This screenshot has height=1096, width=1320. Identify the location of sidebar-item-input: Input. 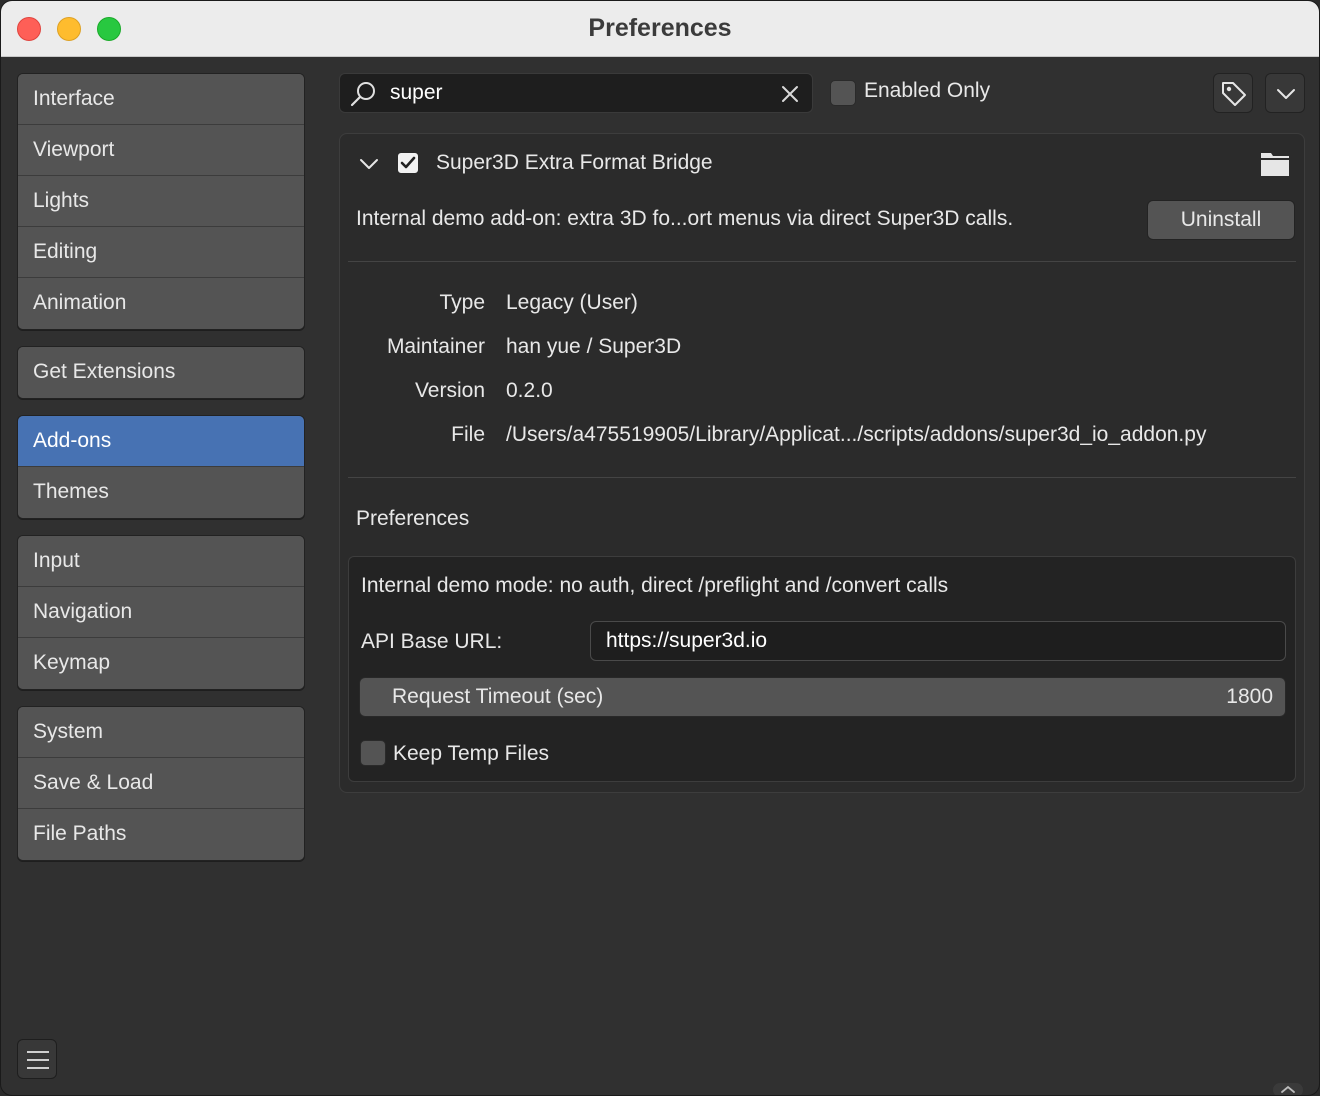
(161, 561).